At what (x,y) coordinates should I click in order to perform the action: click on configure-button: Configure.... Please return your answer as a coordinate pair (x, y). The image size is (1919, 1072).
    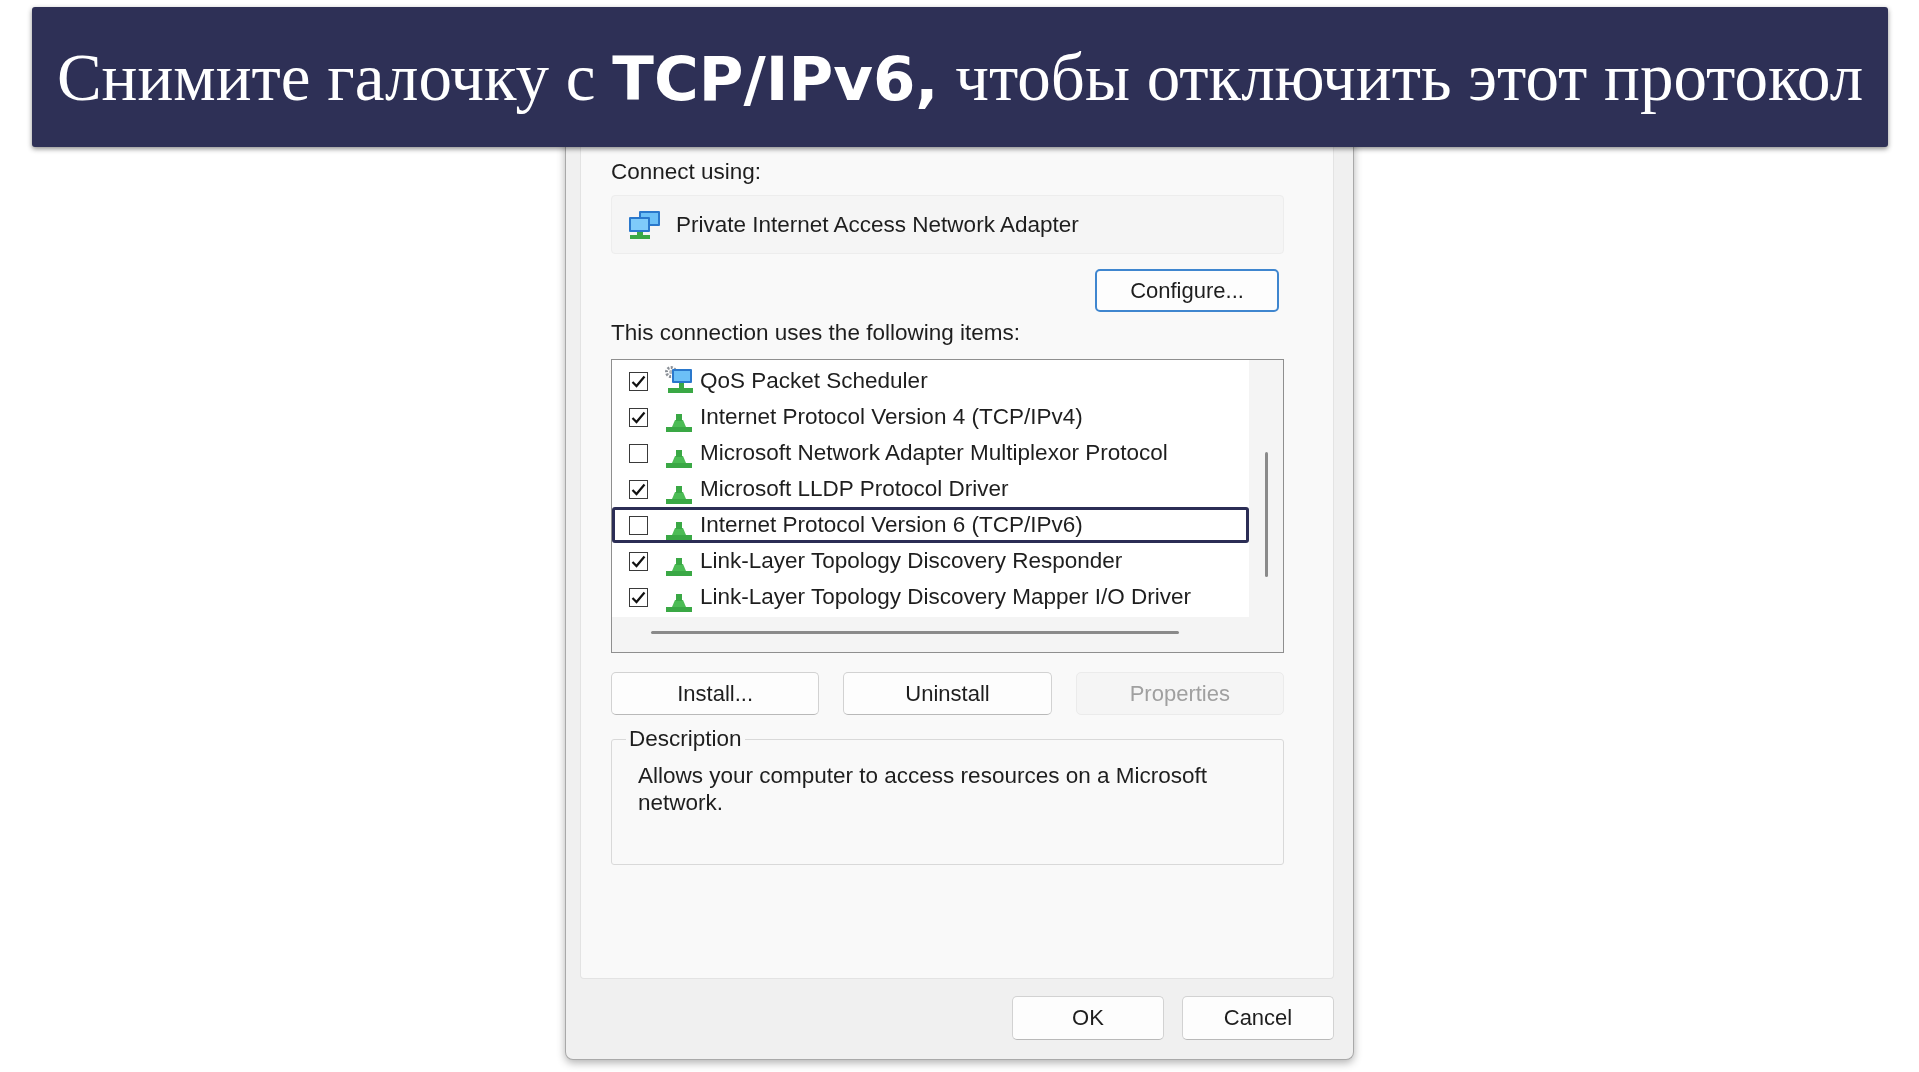
    Looking at the image, I should click on (1187, 290).